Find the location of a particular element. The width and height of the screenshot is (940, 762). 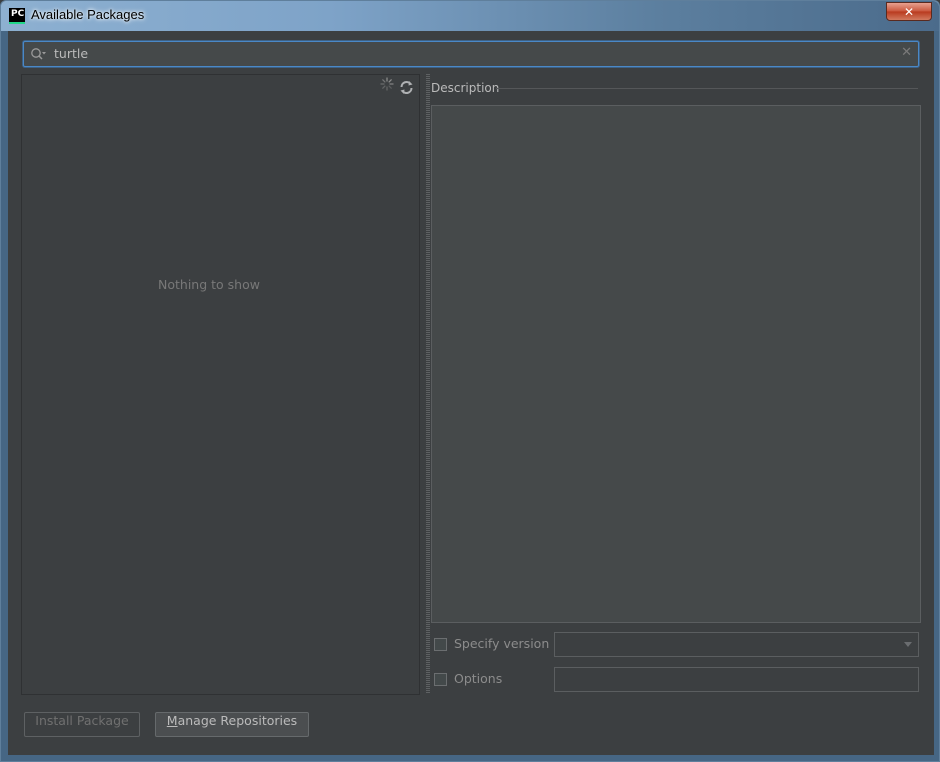

search-input is located at coordinates (474, 53).